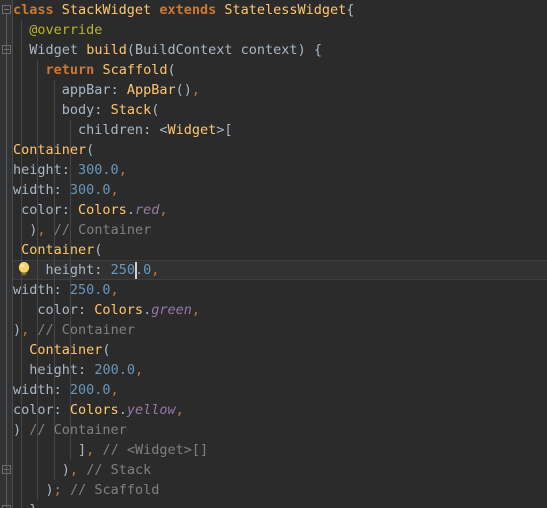 The width and height of the screenshot is (547, 508). What do you see at coordinates (151, 410) in the screenshot?
I see `code-token: yellow` at bounding box center [151, 410].